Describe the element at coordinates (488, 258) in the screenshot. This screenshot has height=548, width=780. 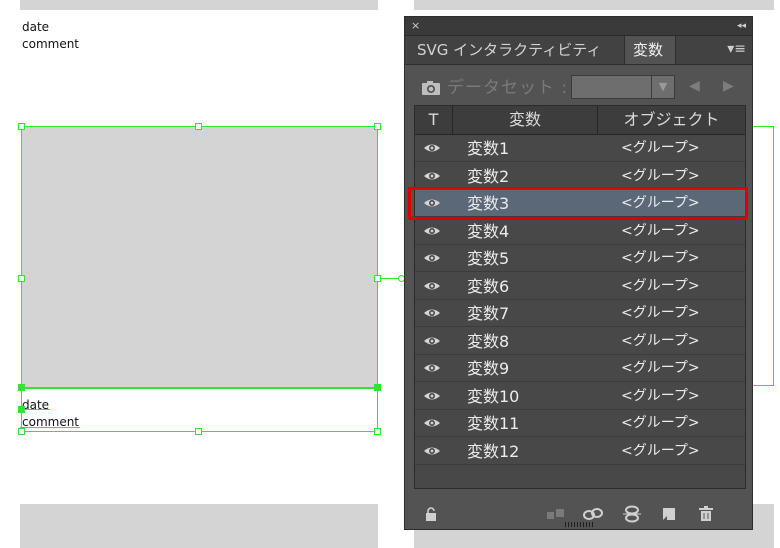
I see `variable-name: 変数5` at that location.